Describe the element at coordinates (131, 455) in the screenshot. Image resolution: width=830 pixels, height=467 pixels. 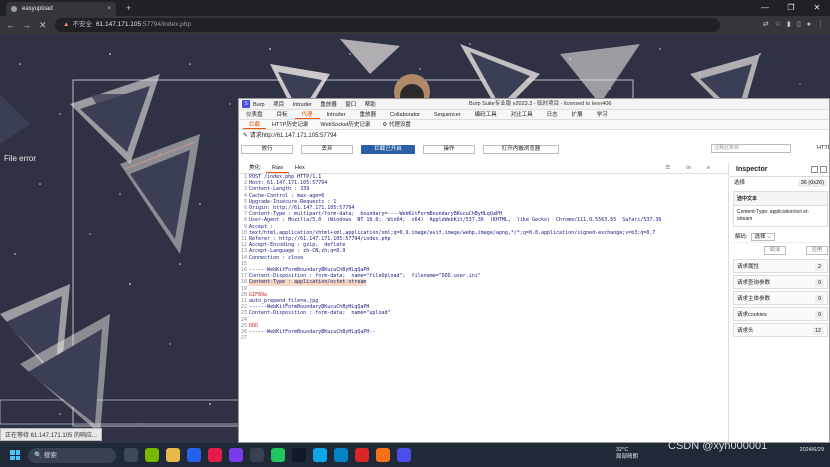
I see `app-explorer-icon` at that location.